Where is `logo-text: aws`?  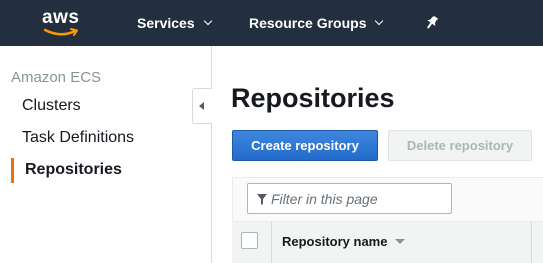 logo-text: aws is located at coordinates (61, 17).